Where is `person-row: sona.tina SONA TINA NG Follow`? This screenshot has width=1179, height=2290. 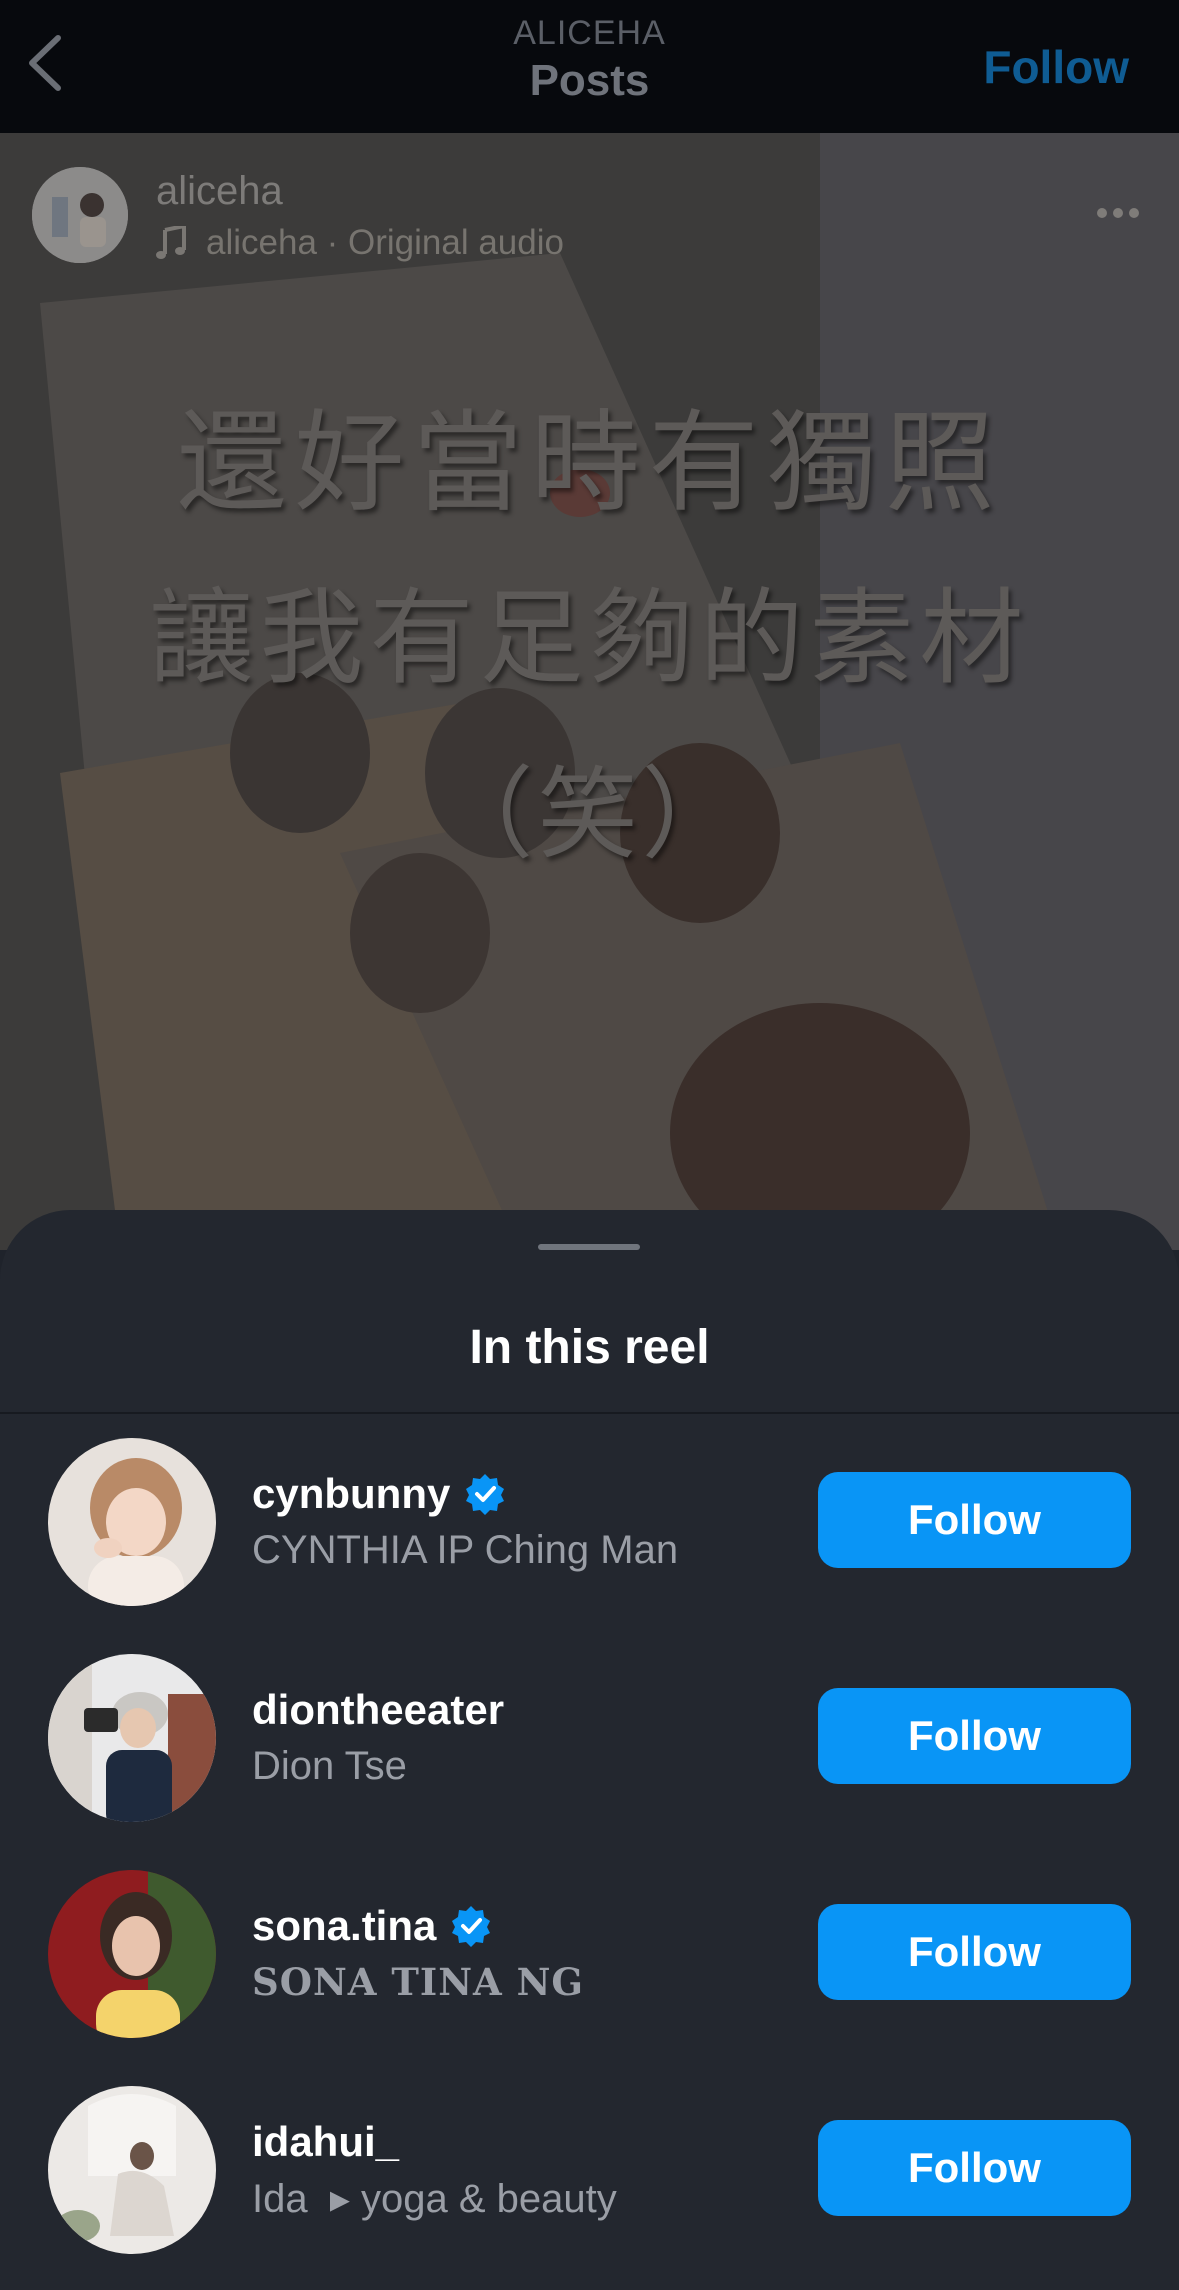 person-row: sona.tina SONA TINA NG Follow is located at coordinates (589, 1978).